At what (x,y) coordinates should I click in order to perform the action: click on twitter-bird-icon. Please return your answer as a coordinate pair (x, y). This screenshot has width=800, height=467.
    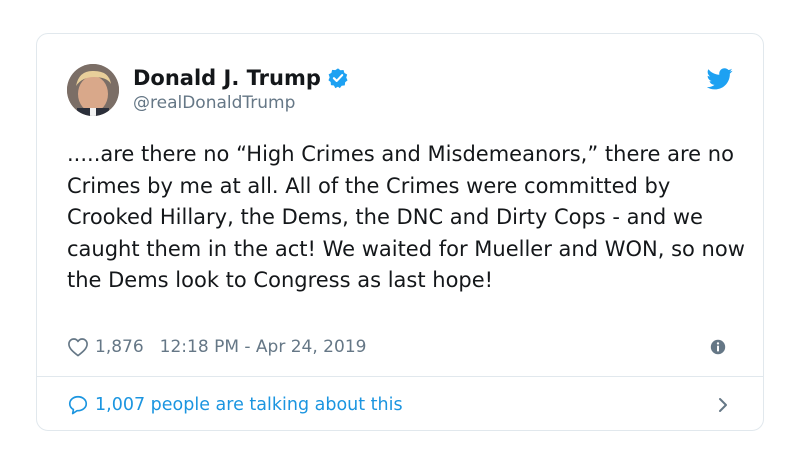
    Looking at the image, I should click on (720, 79).